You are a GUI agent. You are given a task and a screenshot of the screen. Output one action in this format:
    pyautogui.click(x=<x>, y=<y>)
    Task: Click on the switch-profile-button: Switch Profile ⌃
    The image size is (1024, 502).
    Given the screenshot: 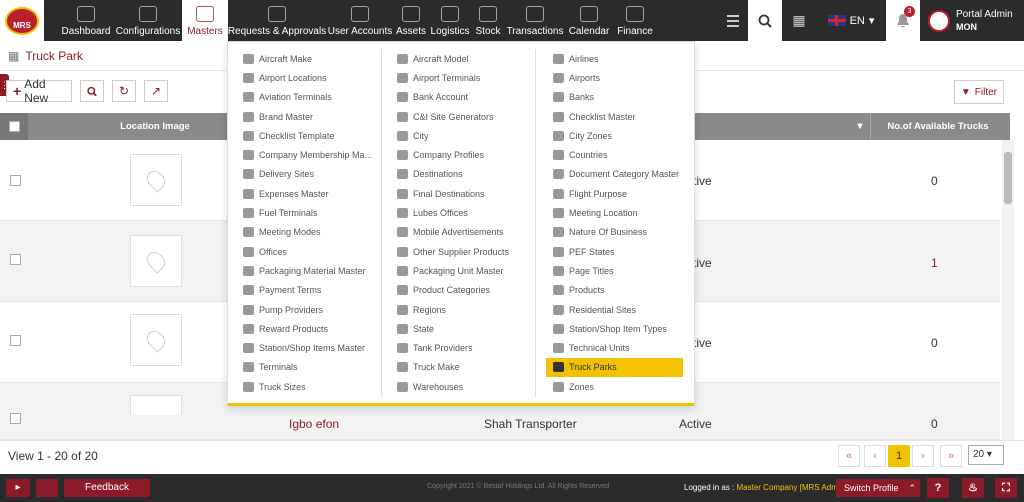 What is the action you would take?
    pyautogui.click(x=878, y=488)
    